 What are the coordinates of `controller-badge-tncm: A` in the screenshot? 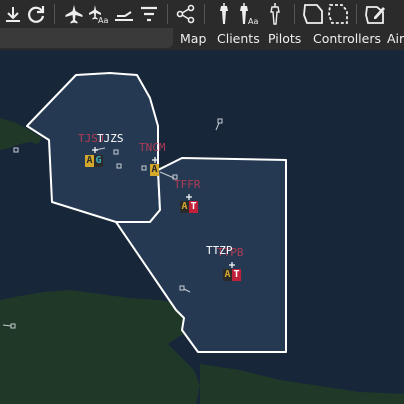 It's located at (154, 170).